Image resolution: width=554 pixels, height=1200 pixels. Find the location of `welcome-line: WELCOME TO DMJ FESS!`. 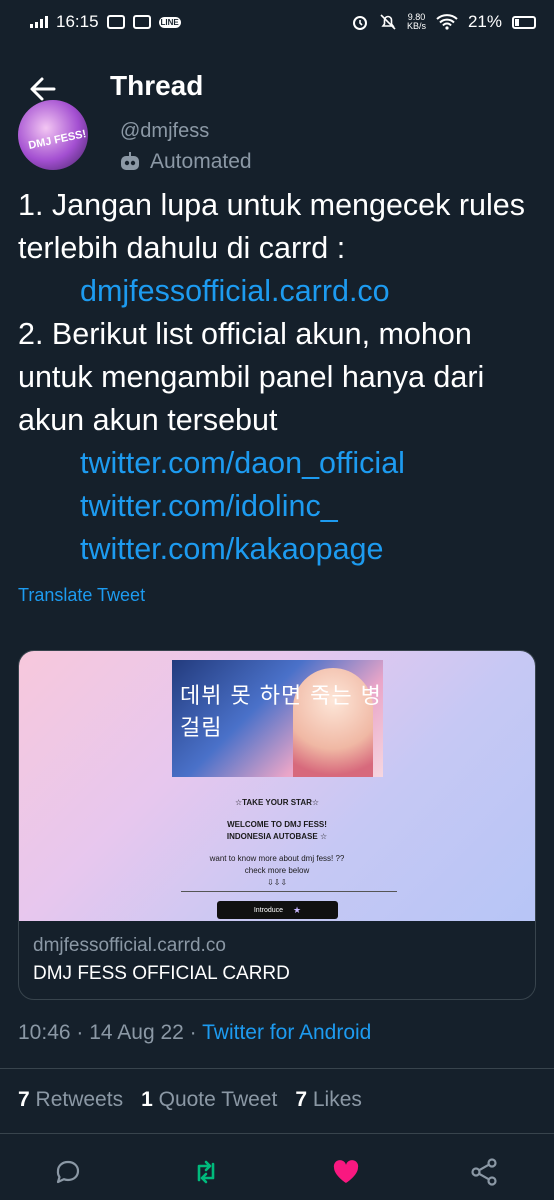

welcome-line: WELCOME TO DMJ FESS! is located at coordinates (277, 824).